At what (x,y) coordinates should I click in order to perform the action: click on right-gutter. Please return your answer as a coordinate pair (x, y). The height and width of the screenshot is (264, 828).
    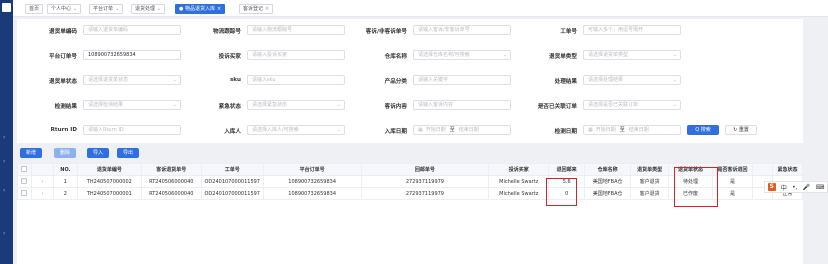
    Looking at the image, I should click on (817, 205).